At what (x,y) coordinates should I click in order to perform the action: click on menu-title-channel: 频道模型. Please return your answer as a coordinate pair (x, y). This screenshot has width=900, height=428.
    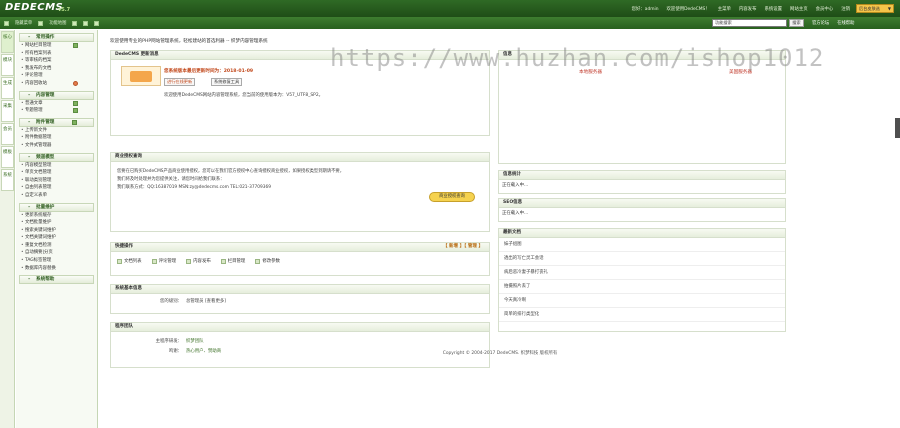
    Looking at the image, I should click on (56, 157).